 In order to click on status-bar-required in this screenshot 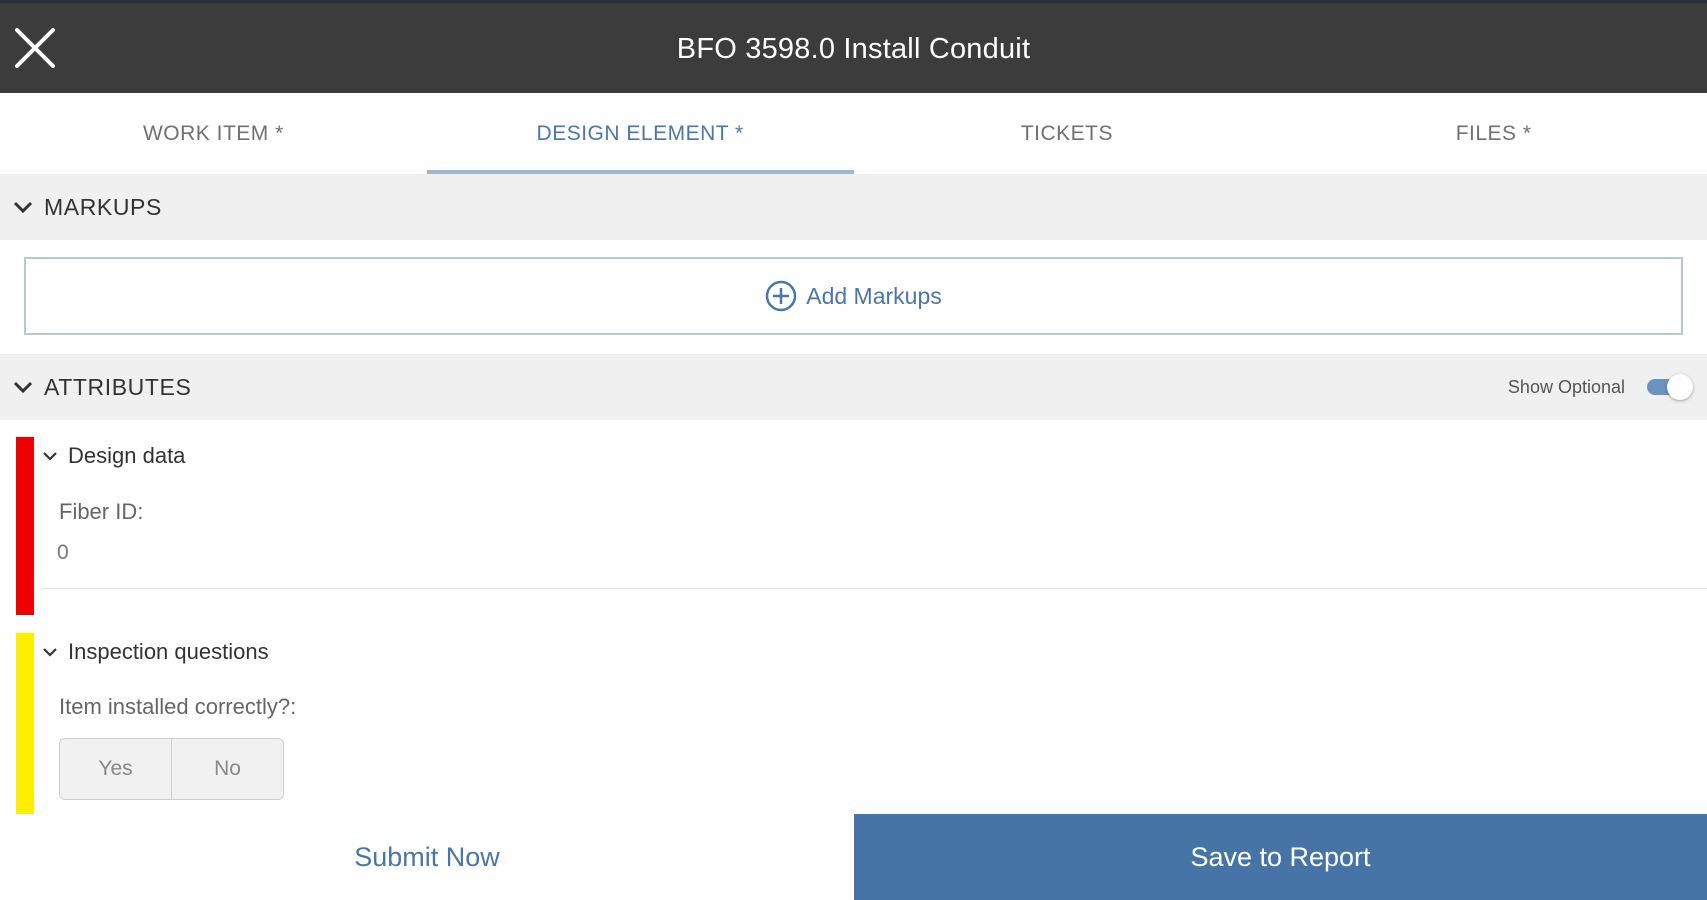, I will do `click(25, 526)`.